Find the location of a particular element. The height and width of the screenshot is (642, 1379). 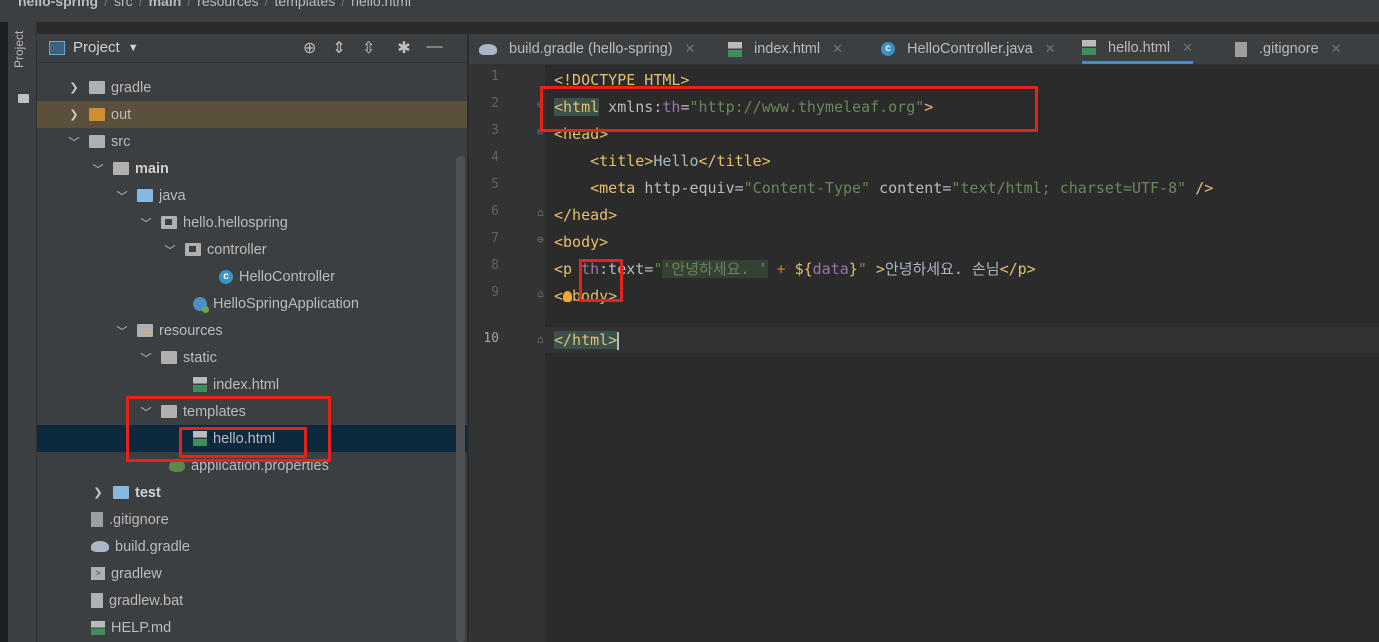

project-view-selector: Project ▼ is located at coordinates (94, 47).